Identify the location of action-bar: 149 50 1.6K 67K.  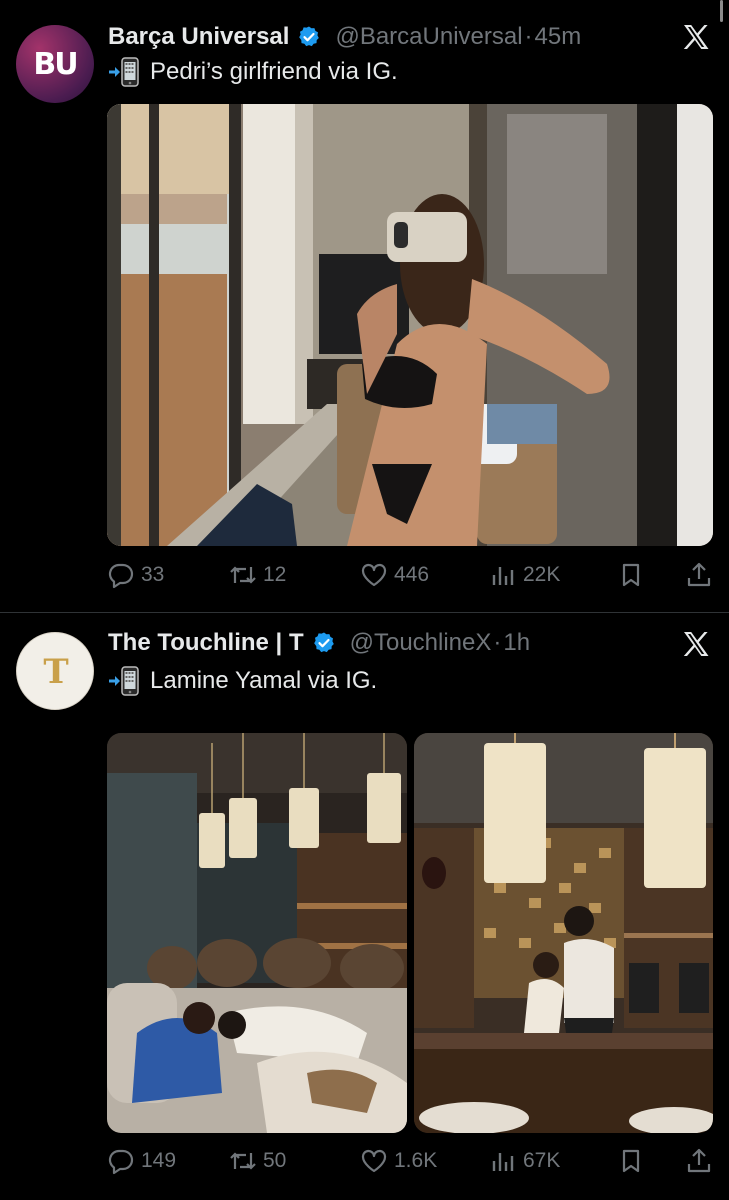
(410, 1161).